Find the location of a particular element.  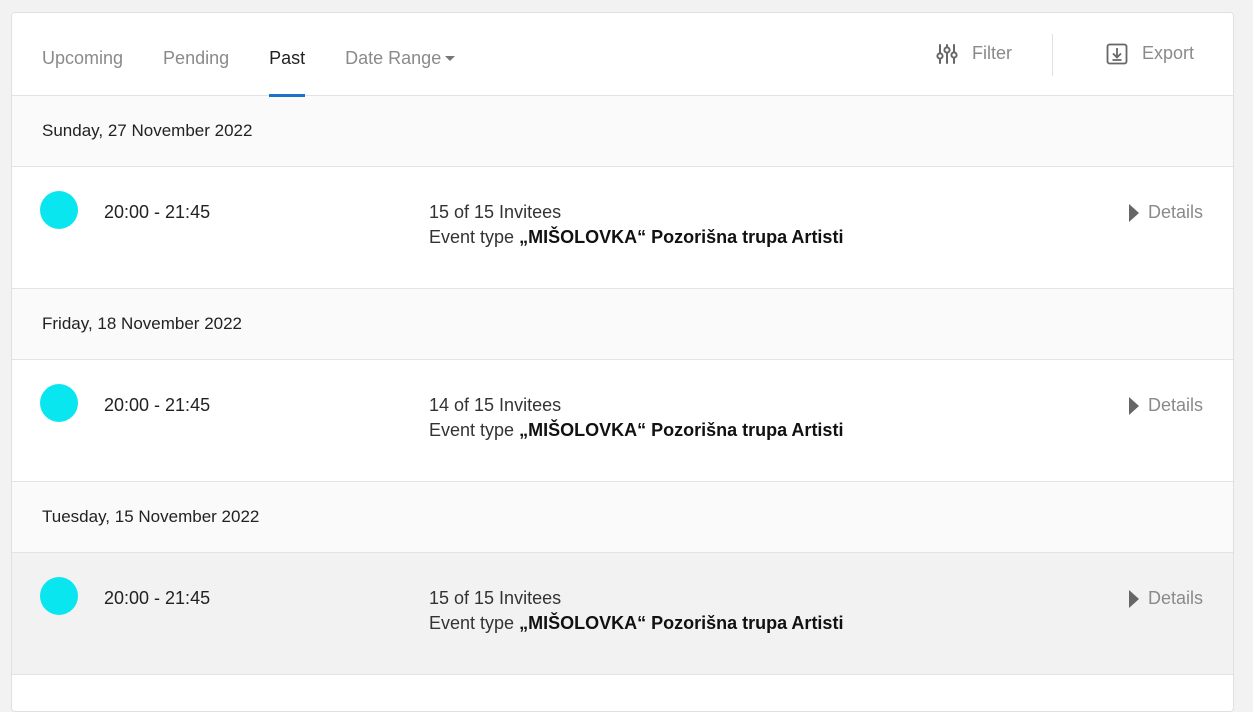

toolbar-actions: Filter Export is located at coordinates (1084, 54).